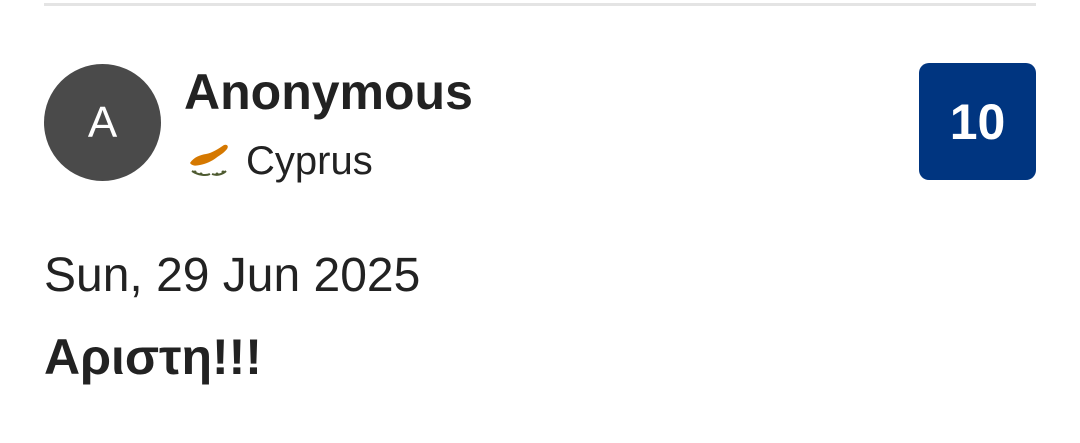 Image resolution: width=1080 pixels, height=443 pixels. What do you see at coordinates (209, 161) in the screenshot?
I see `cyprus-flag-icon` at bounding box center [209, 161].